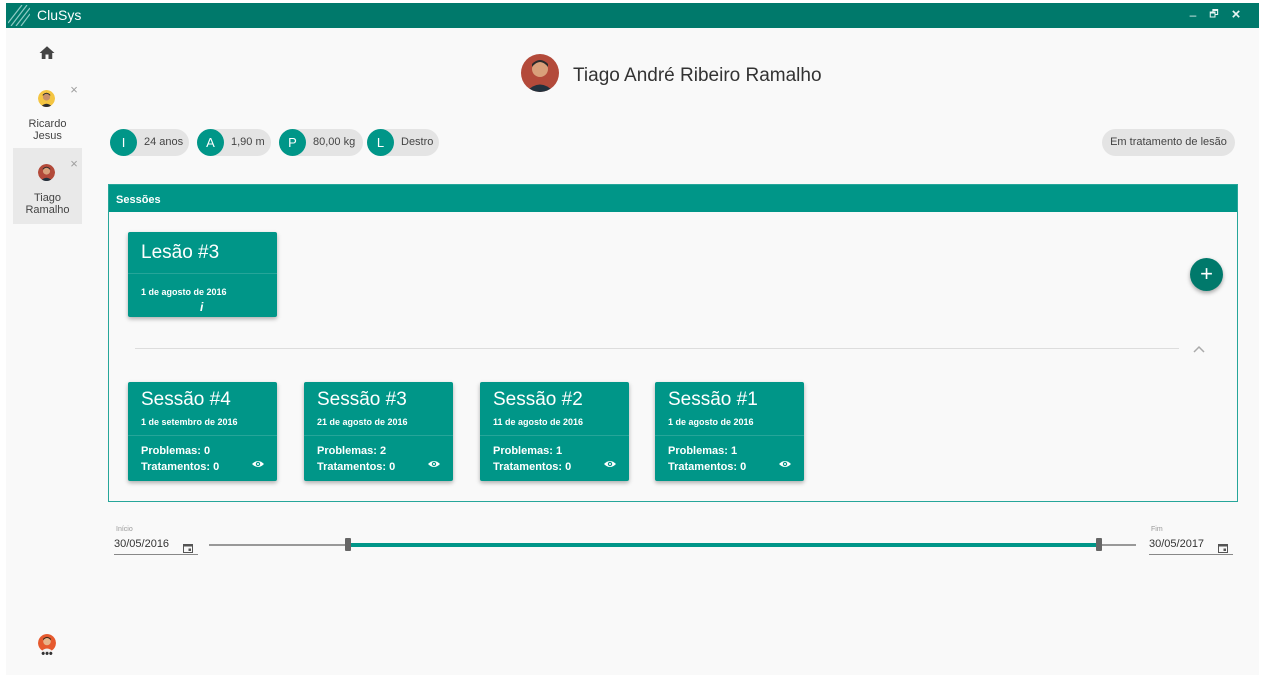 This screenshot has height=678, width=1262. What do you see at coordinates (1199, 347) in the screenshot?
I see `chevron-up-icon` at bounding box center [1199, 347].